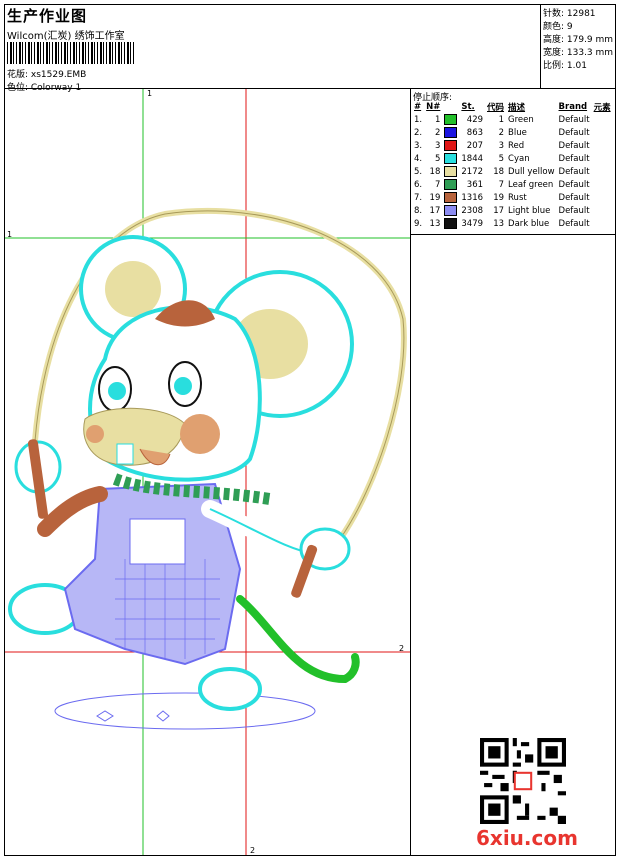 Image resolution: width=620 pixels, height=860 pixels. Describe the element at coordinates (531, 171) in the screenshot. I see `row-description: Dull yellow` at that location.